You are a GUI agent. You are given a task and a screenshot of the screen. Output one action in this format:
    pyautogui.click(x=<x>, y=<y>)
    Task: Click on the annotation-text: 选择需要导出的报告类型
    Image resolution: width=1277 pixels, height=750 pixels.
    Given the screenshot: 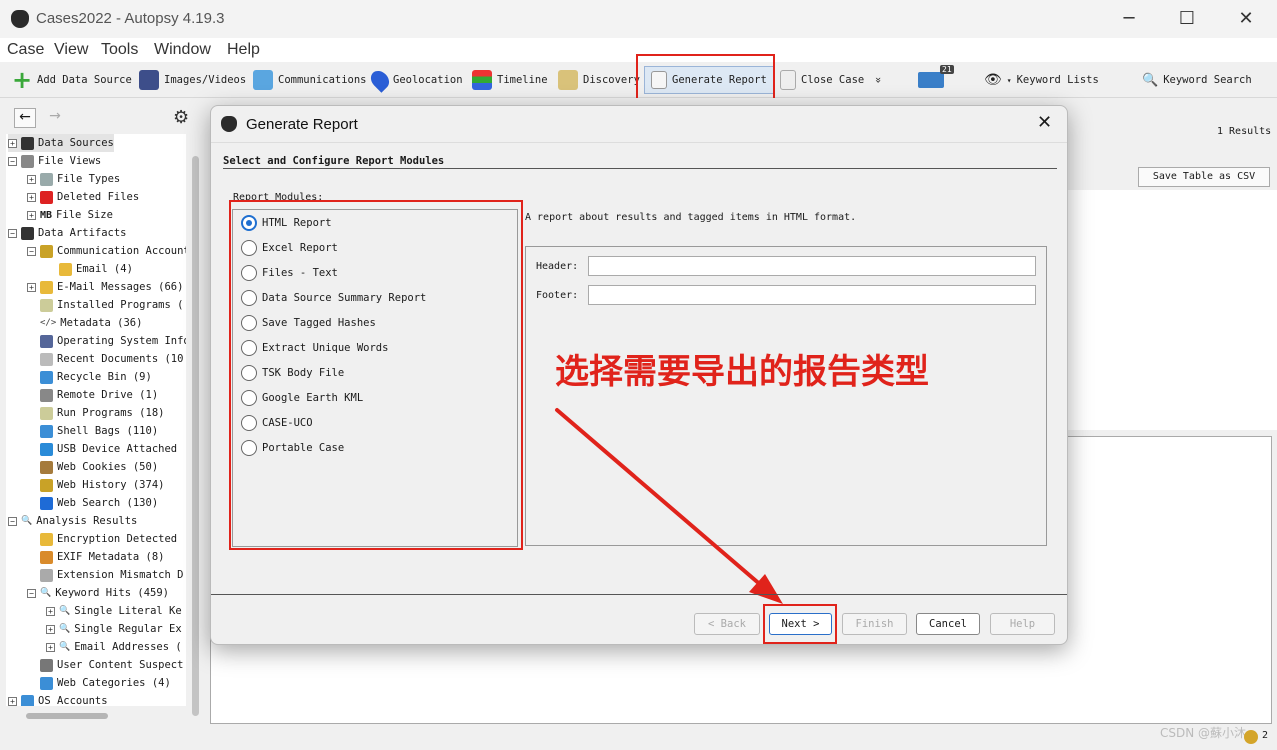 What is the action you would take?
    pyautogui.click(x=742, y=372)
    